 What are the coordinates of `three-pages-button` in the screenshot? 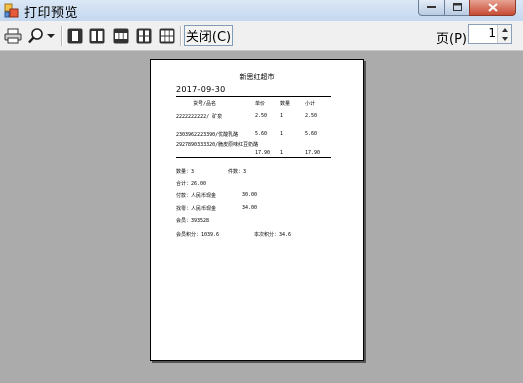 It's located at (121, 36).